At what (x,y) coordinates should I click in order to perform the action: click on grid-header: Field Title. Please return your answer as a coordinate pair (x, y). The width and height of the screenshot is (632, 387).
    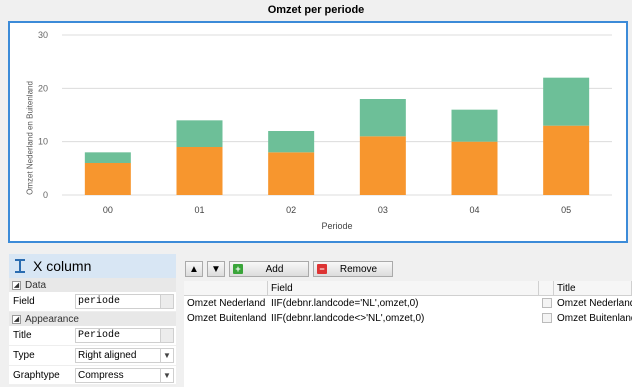
    Looking at the image, I should click on (408, 288).